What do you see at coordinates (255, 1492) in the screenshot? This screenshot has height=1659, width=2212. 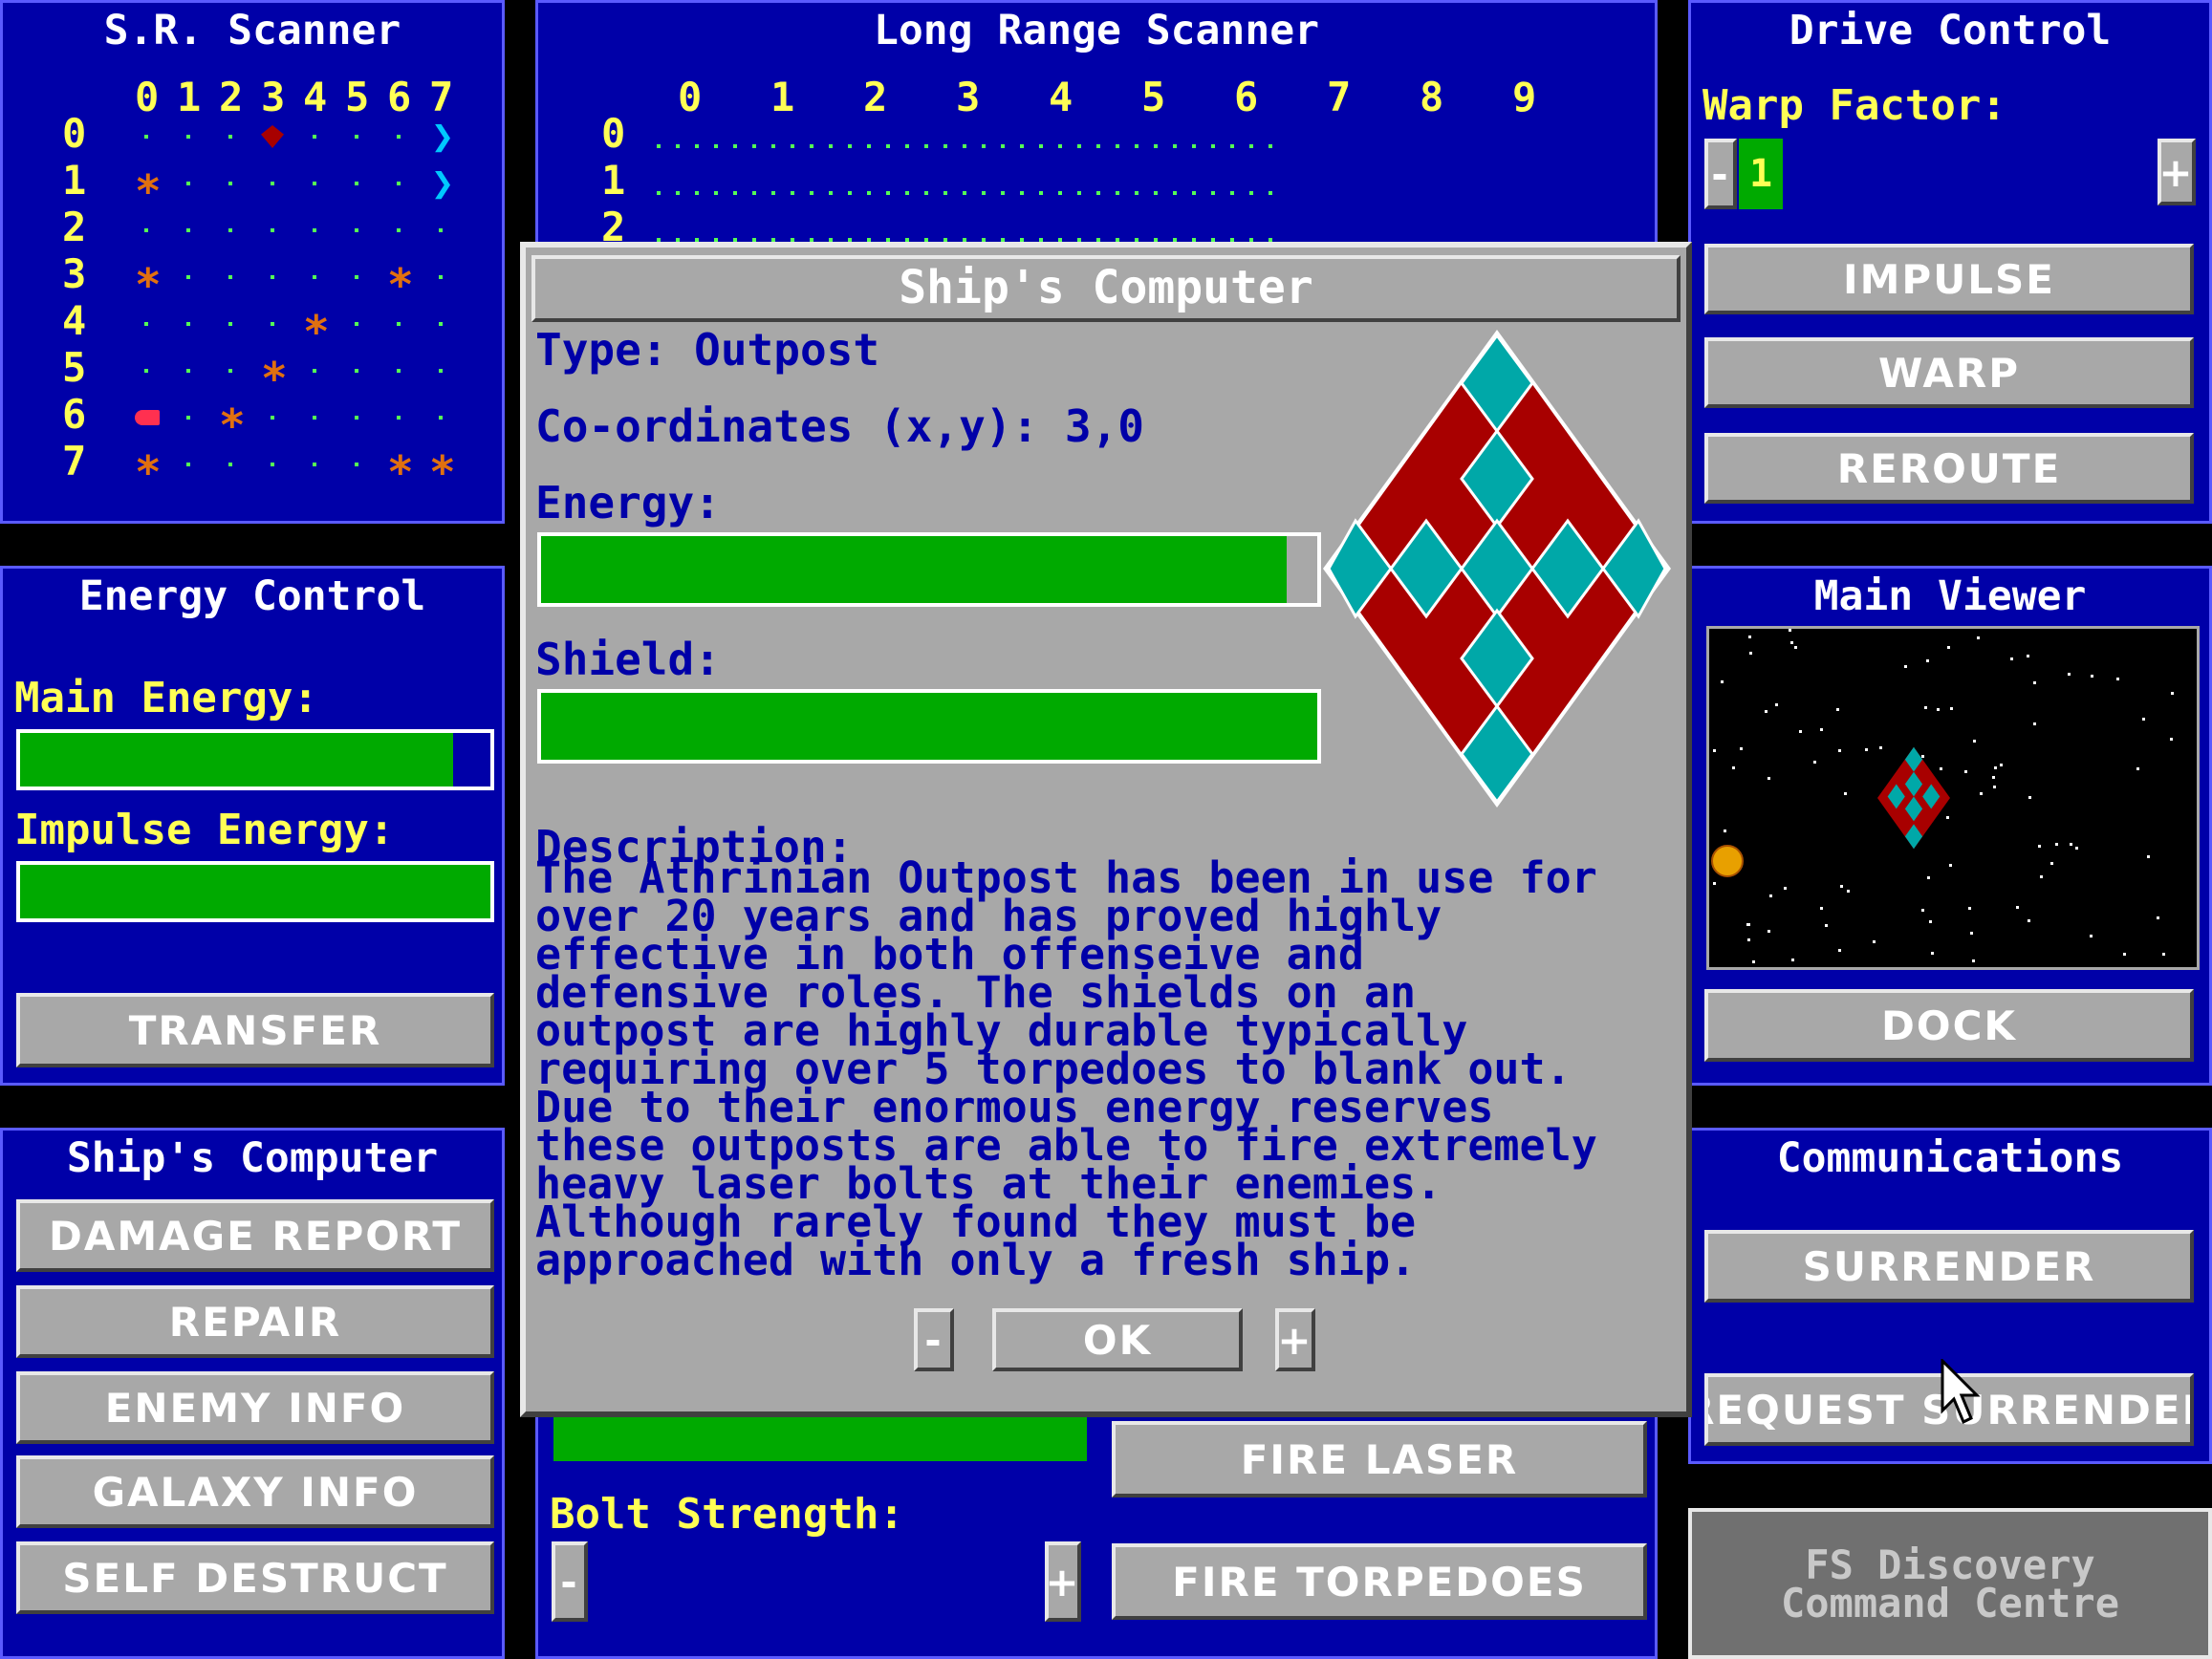 I see `galaxy-info-button: GALAXY INFO` at bounding box center [255, 1492].